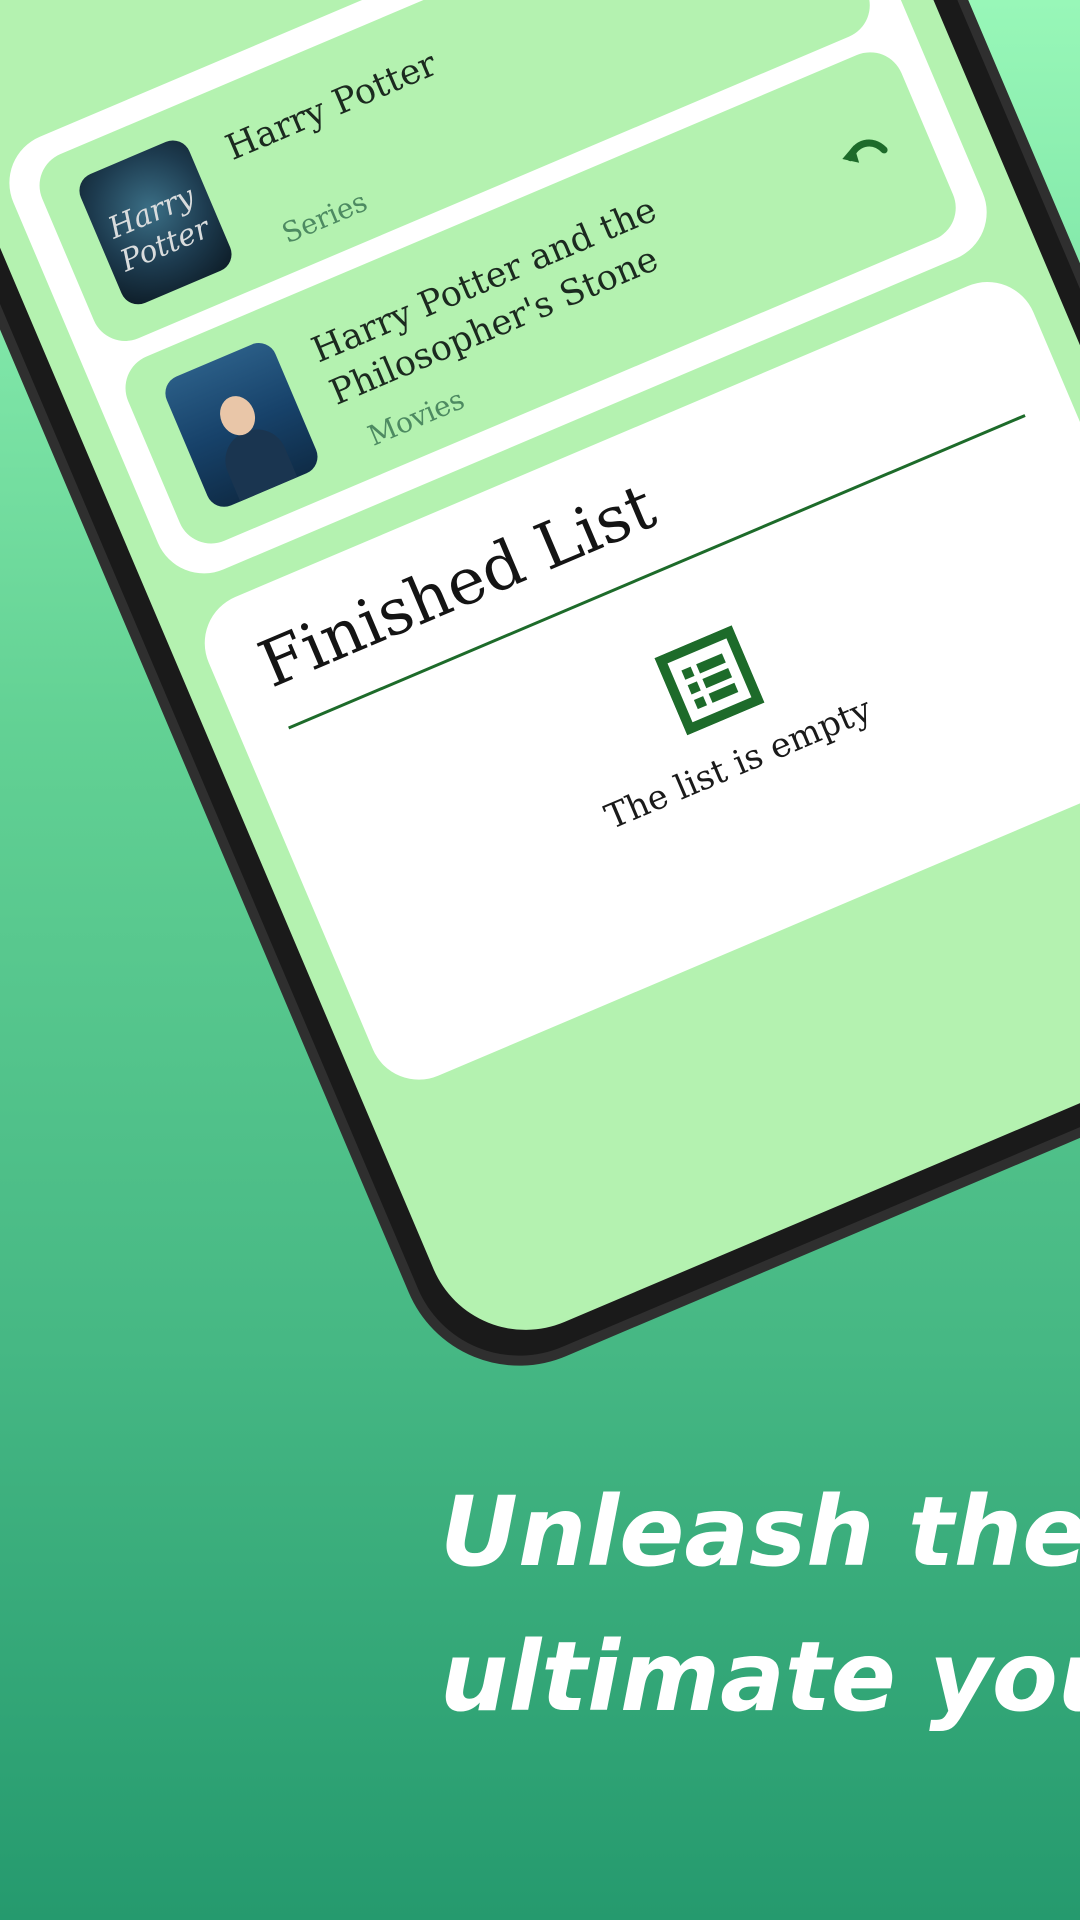  I want to click on item-category: Series, so click(324, 217).